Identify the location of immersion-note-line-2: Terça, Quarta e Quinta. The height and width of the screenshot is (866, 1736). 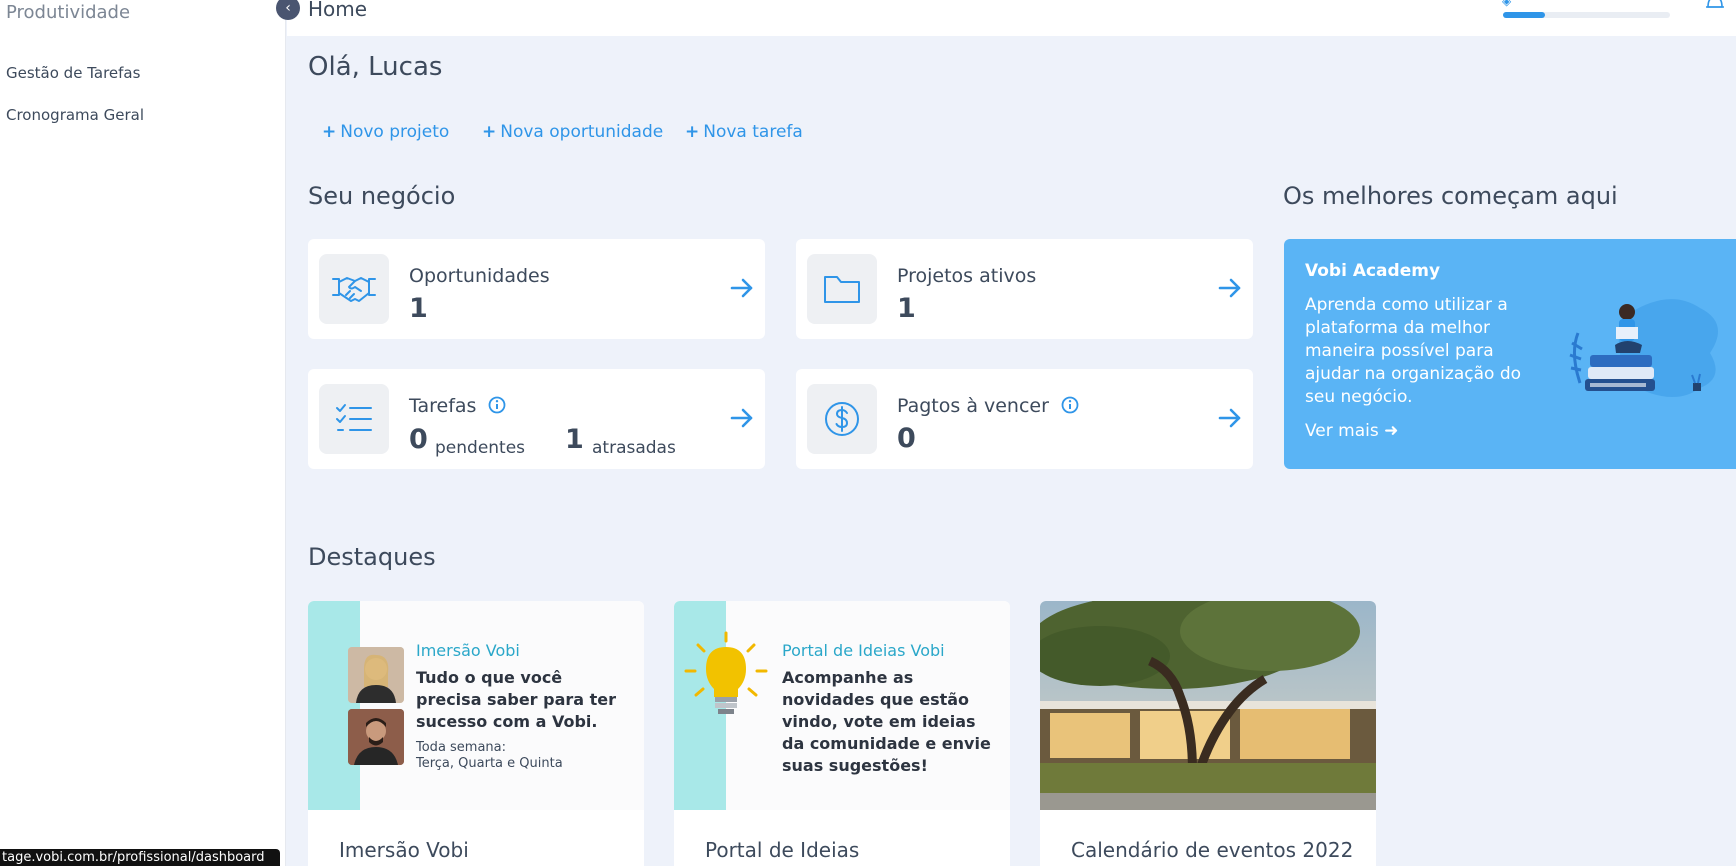
(489, 763).